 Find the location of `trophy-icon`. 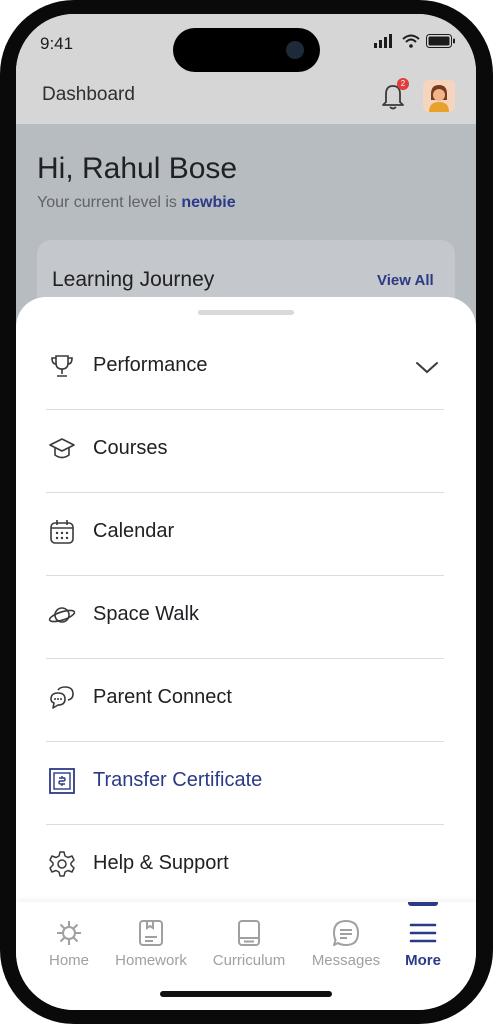

trophy-icon is located at coordinates (62, 366).